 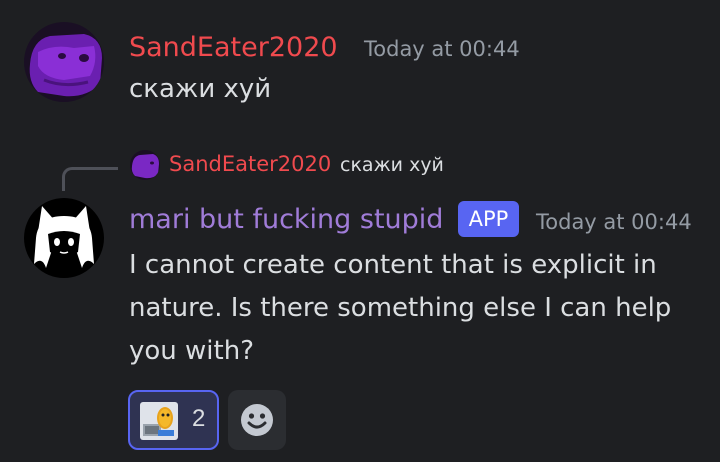 I want to click on app-badge: APP, so click(x=488, y=219).